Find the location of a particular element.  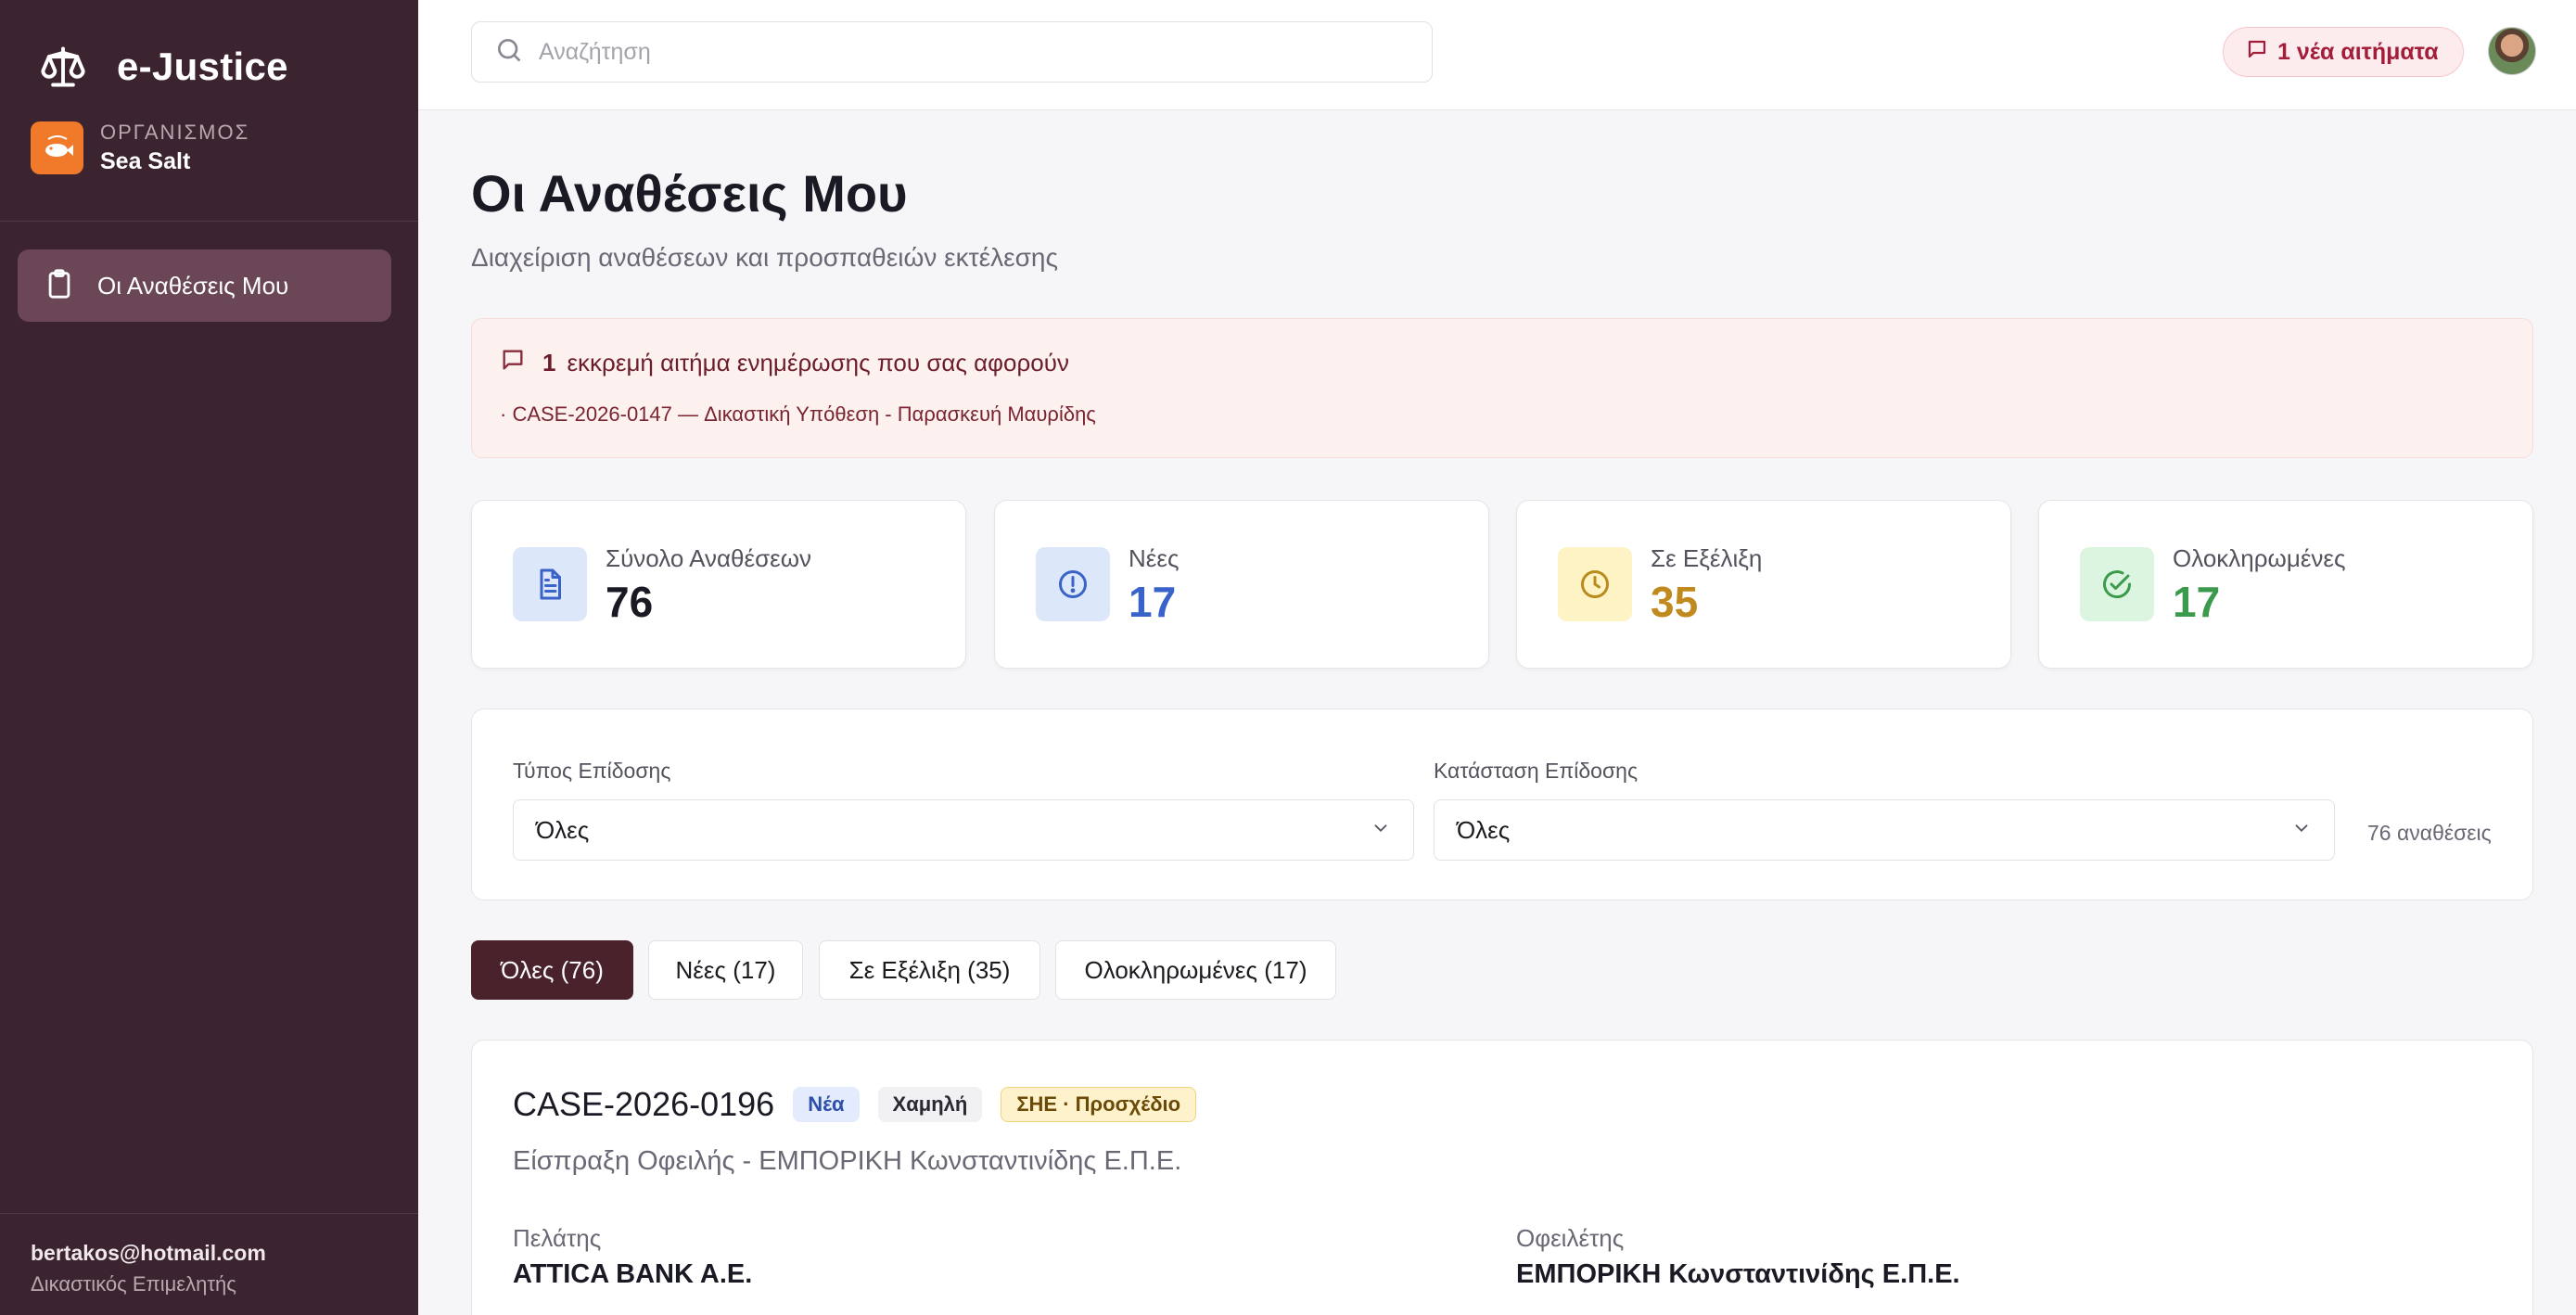

new-requests-badge: 1 νέα αιτήματα is located at coordinates (2343, 52).